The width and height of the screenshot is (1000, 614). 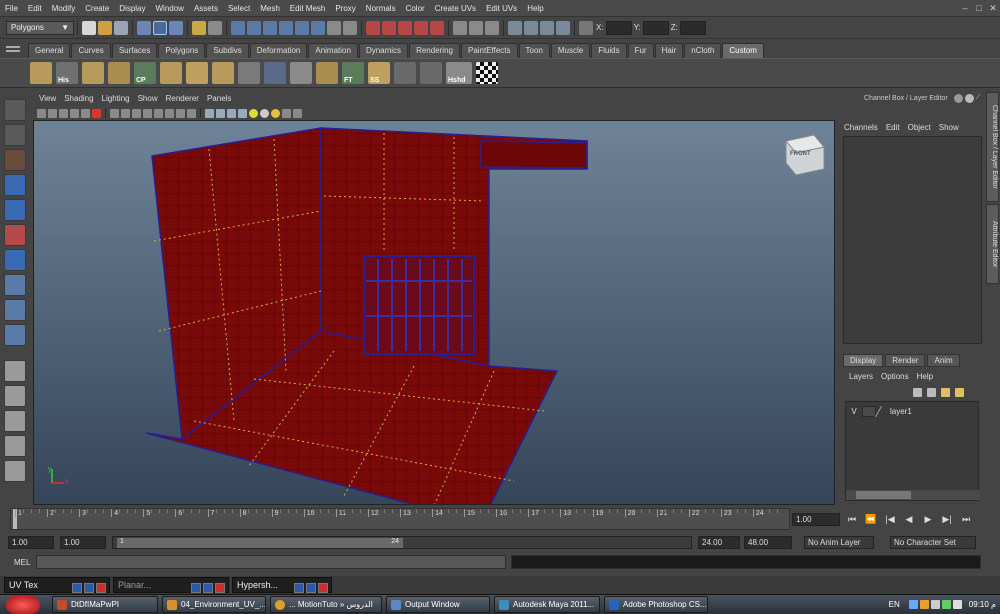 I want to click on viewport-menu-lighting: Lighting, so click(x=116, y=99).